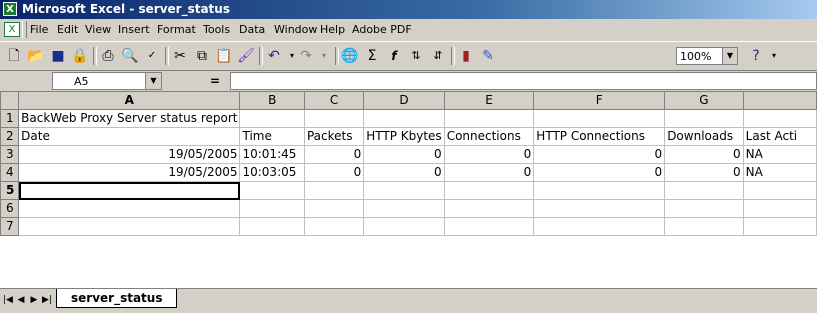  What do you see at coordinates (34, 300) in the screenshot?
I see `next-sheet-icon: ▶` at bounding box center [34, 300].